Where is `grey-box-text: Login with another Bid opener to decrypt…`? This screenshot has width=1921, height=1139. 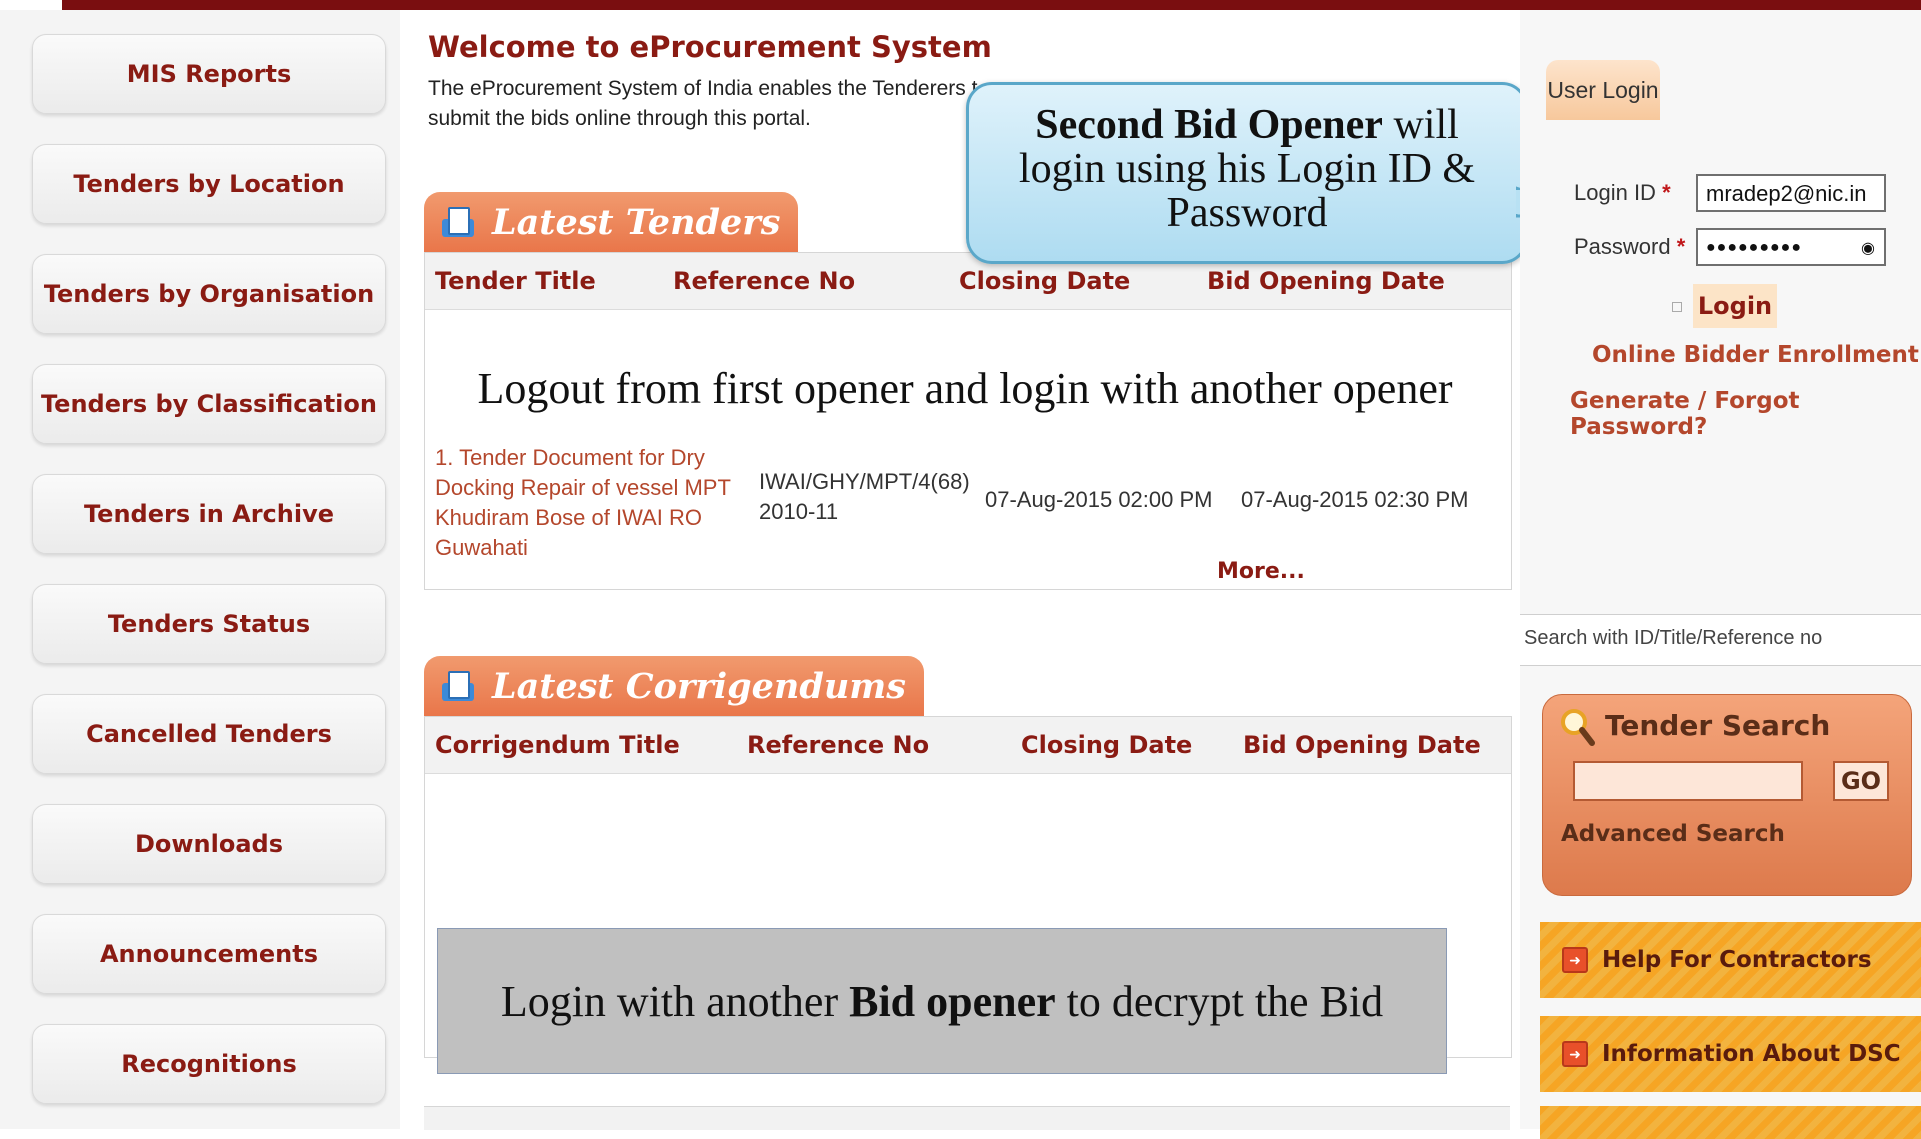
grey-box-text: Login with another Bid opener to decrypt… is located at coordinates (942, 1001).